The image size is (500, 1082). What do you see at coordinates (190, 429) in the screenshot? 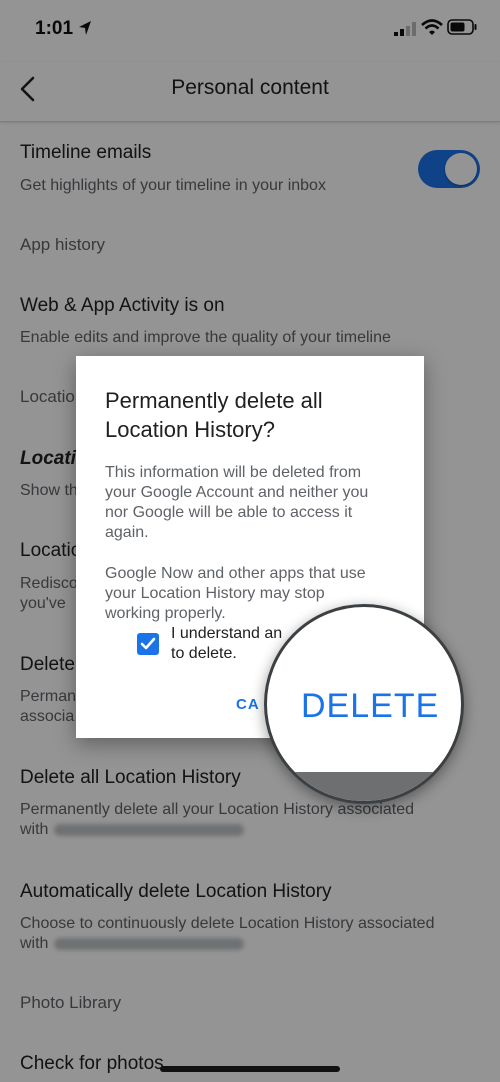
I see `dialog-title-line2: Location History?` at bounding box center [190, 429].